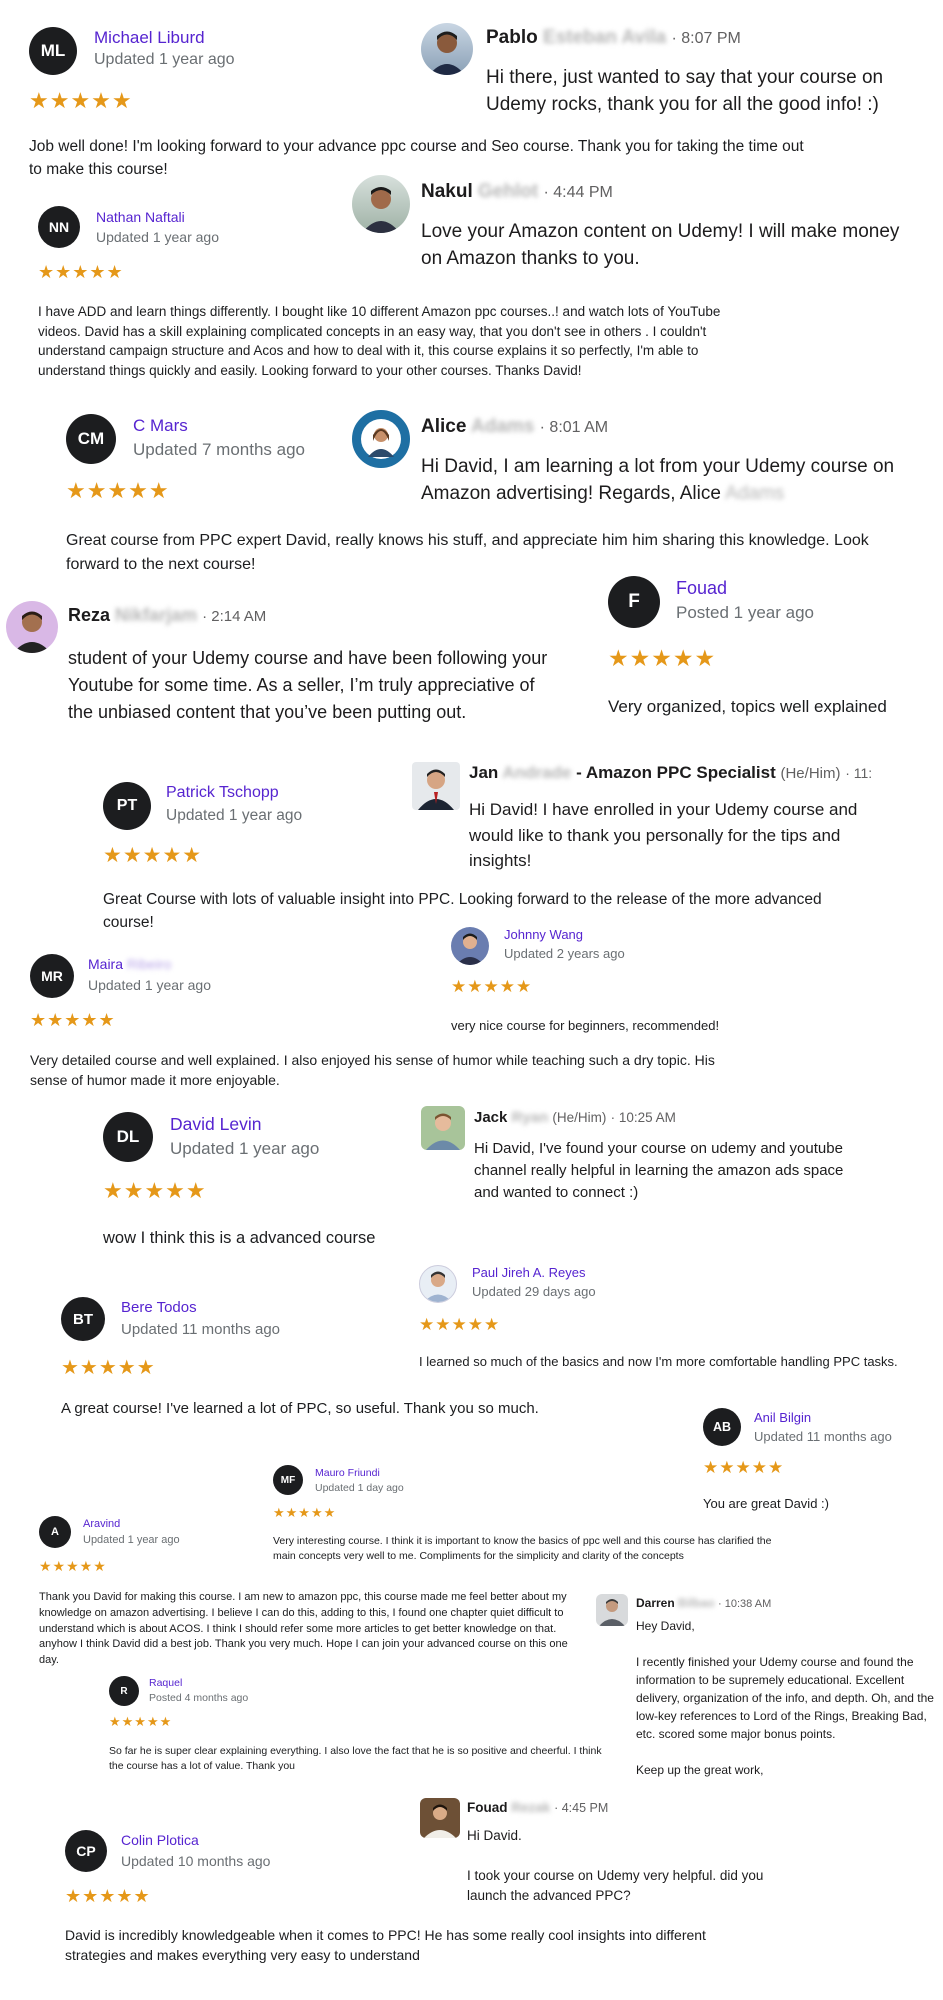  I want to click on review-text: You are great David :), so click(766, 1503).